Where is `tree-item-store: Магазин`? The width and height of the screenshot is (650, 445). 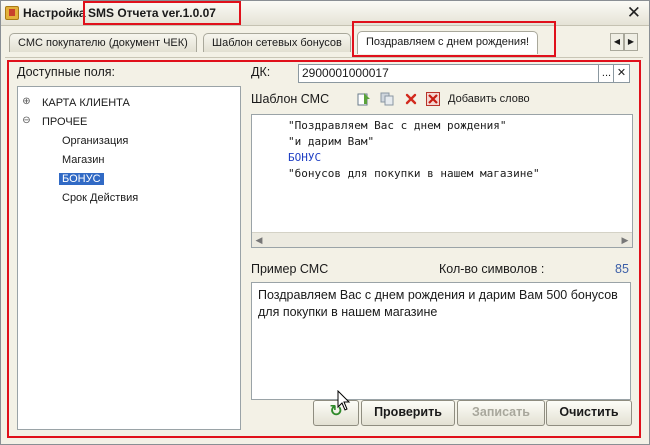
tree-item-store: Магазин is located at coordinates (83, 160).